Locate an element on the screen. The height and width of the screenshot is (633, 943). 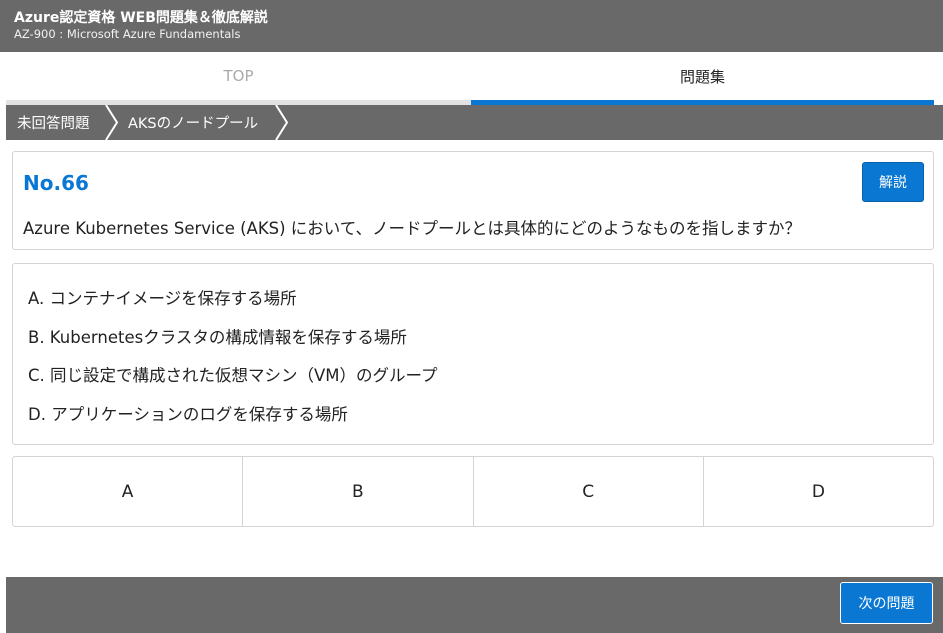
tab-bar: TOP 問題集 is located at coordinates (471, 78).